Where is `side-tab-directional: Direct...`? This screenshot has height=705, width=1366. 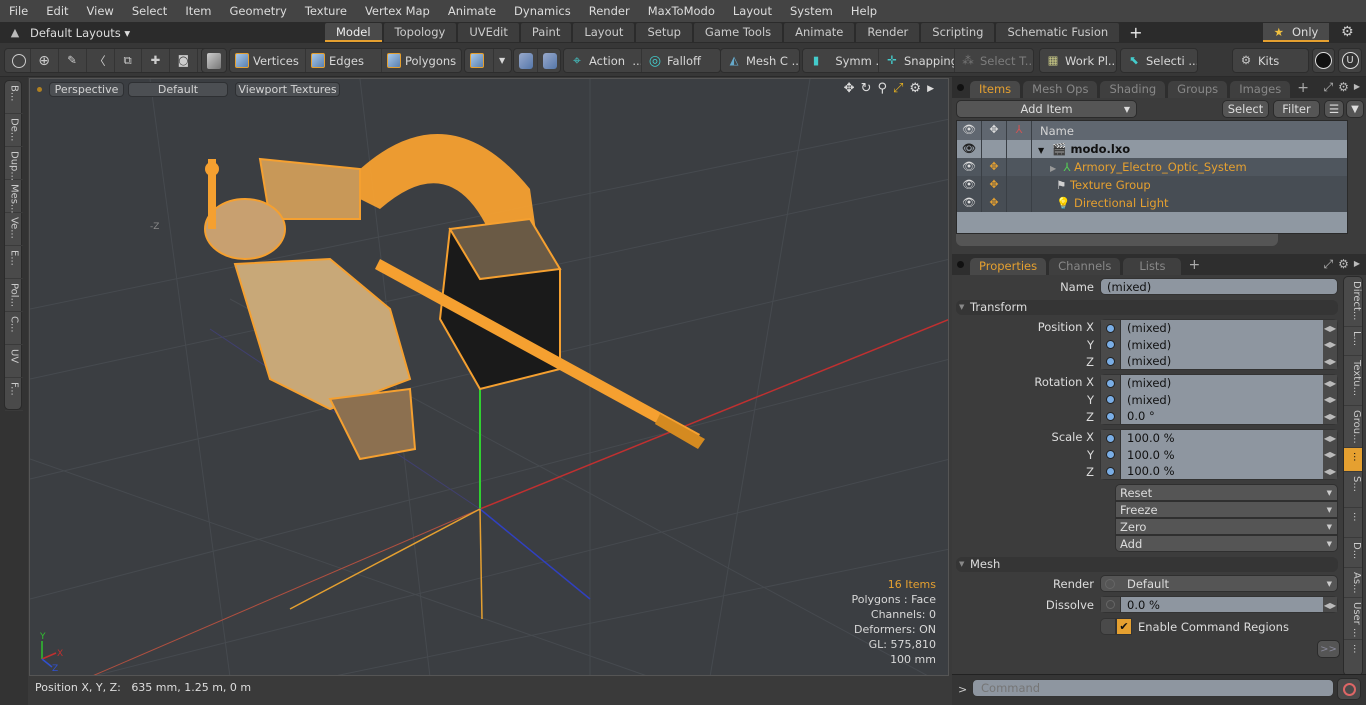
side-tab-directional: Direct... is located at coordinates (1353, 302).